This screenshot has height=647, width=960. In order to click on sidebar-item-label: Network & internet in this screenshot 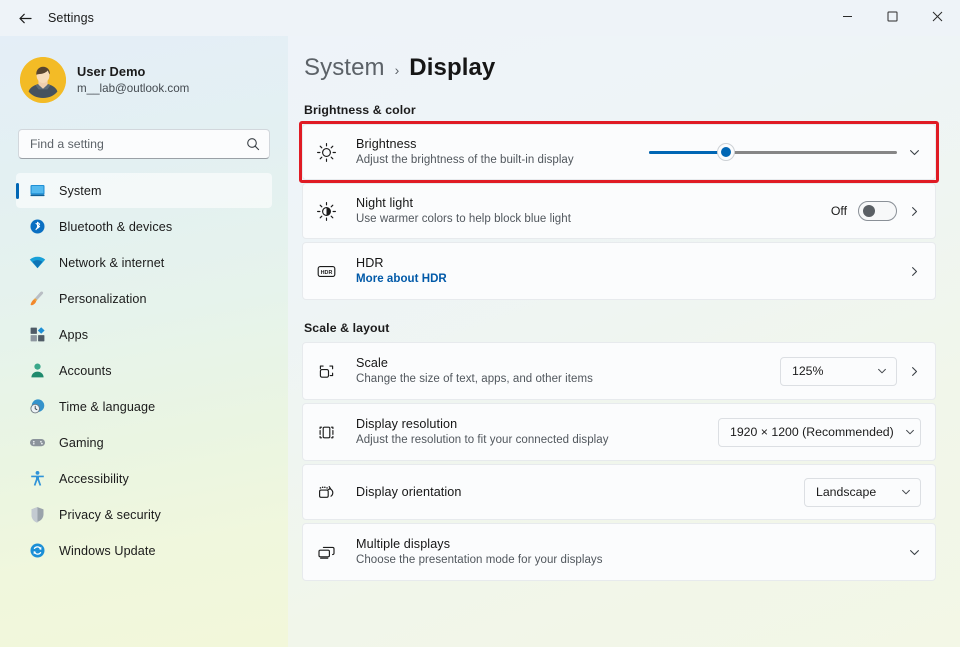, I will do `click(112, 262)`.